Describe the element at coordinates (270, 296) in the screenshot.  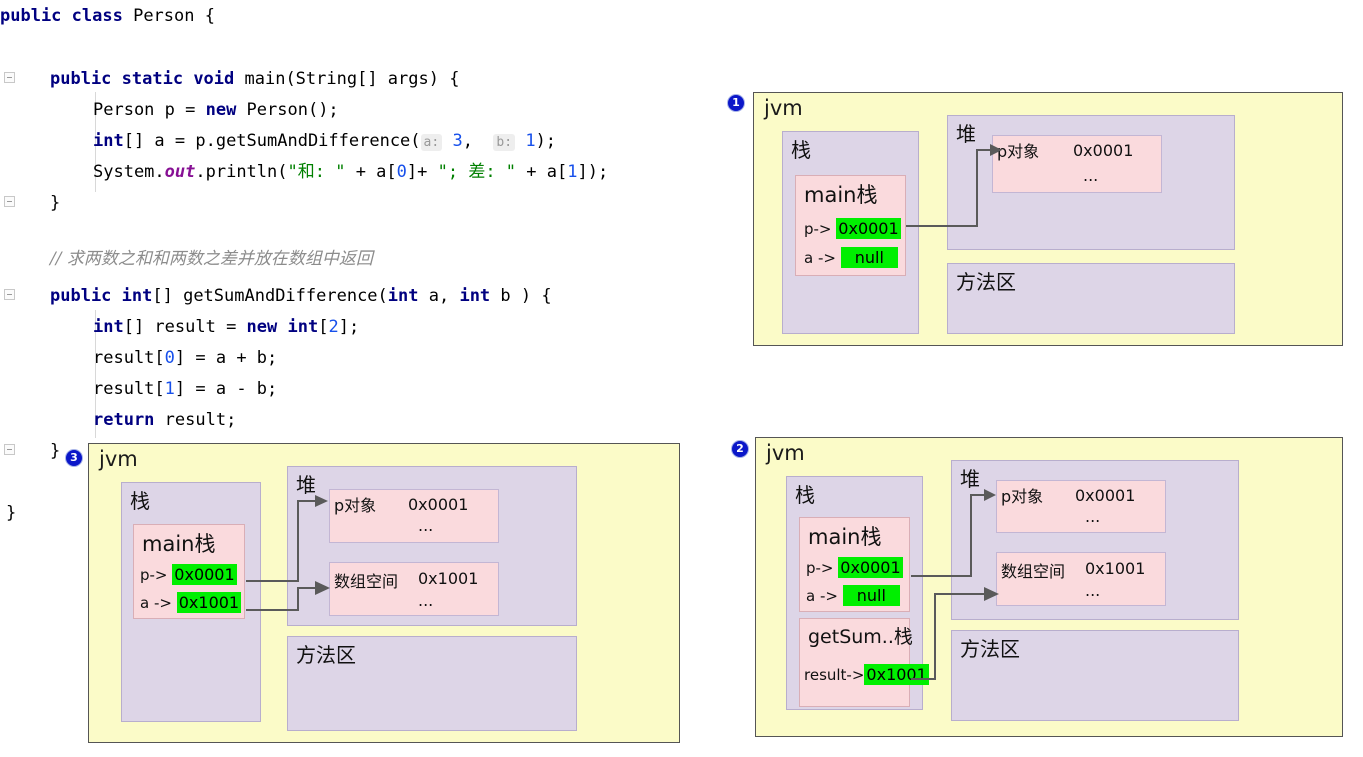
I see `code-token: [] getSumAndDifference(` at that location.